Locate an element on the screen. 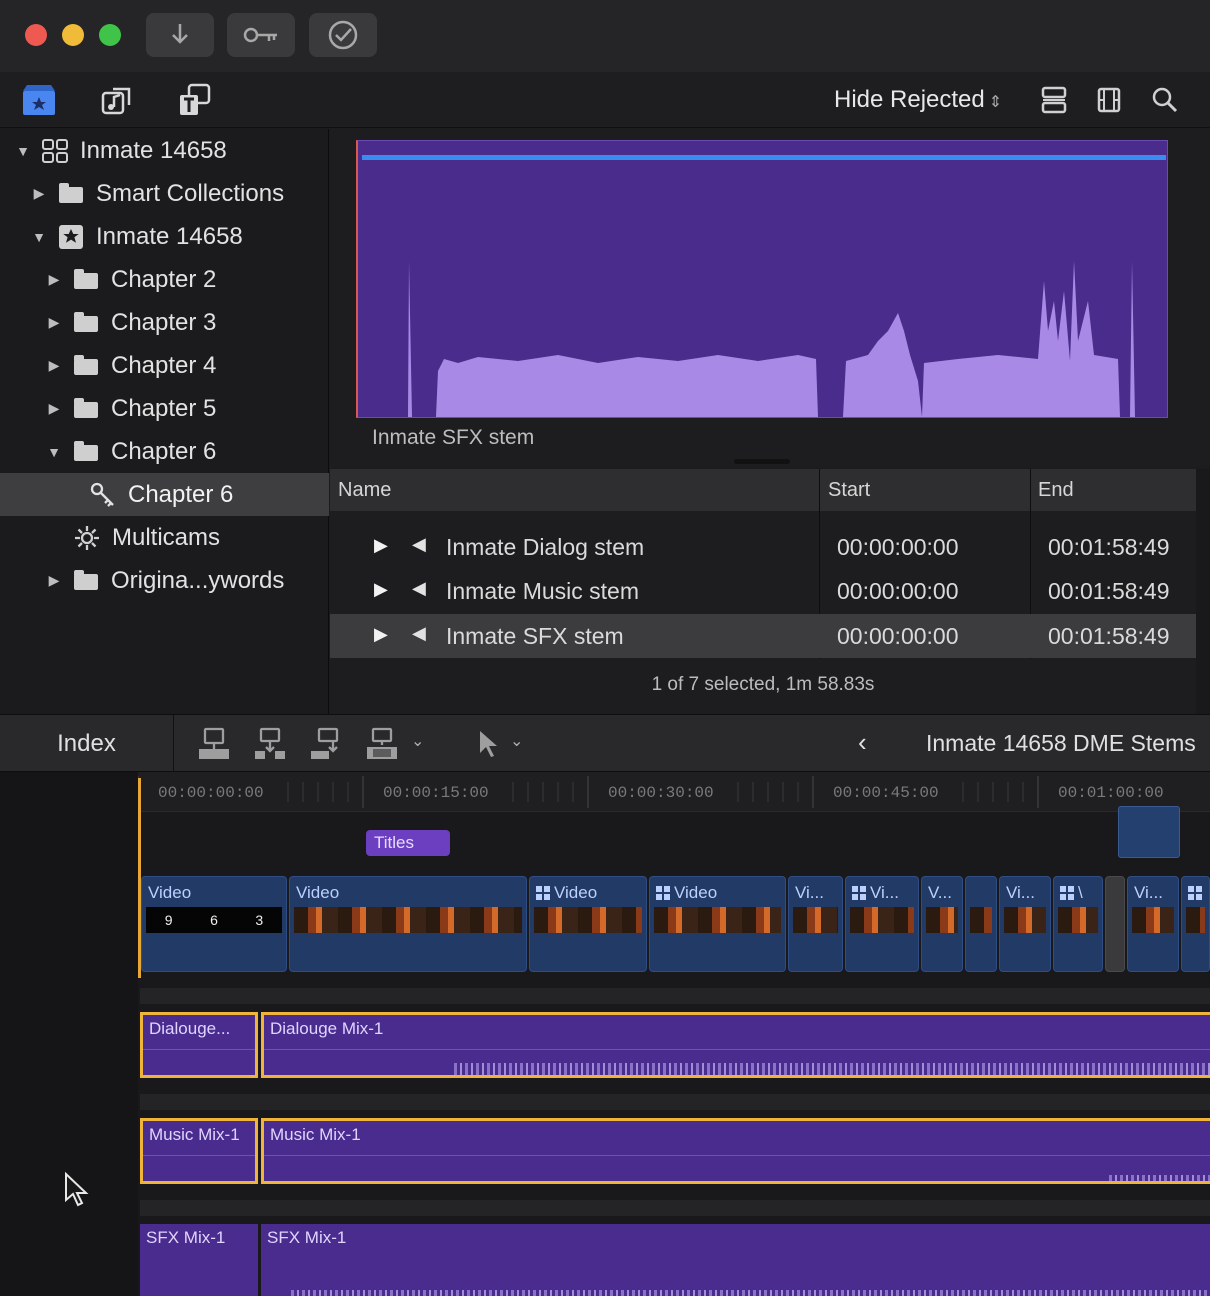  sidebar-item-label: Chapter 6 is located at coordinates (164, 451).